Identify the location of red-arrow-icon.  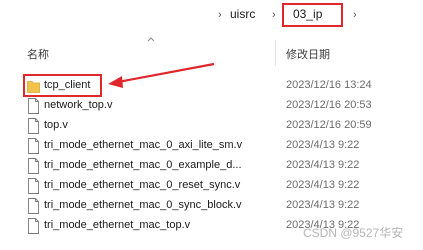
(161, 75).